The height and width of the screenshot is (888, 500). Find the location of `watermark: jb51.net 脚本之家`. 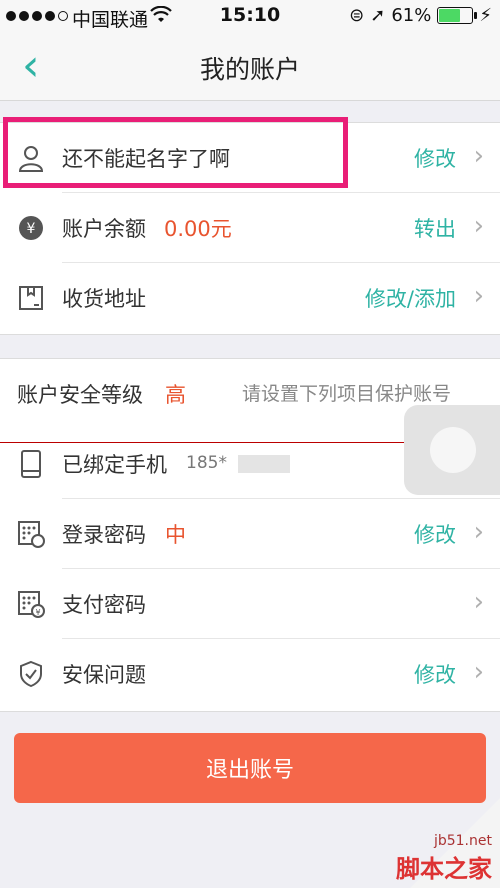

watermark: jb51.net 脚本之家 is located at coordinates (444, 858).